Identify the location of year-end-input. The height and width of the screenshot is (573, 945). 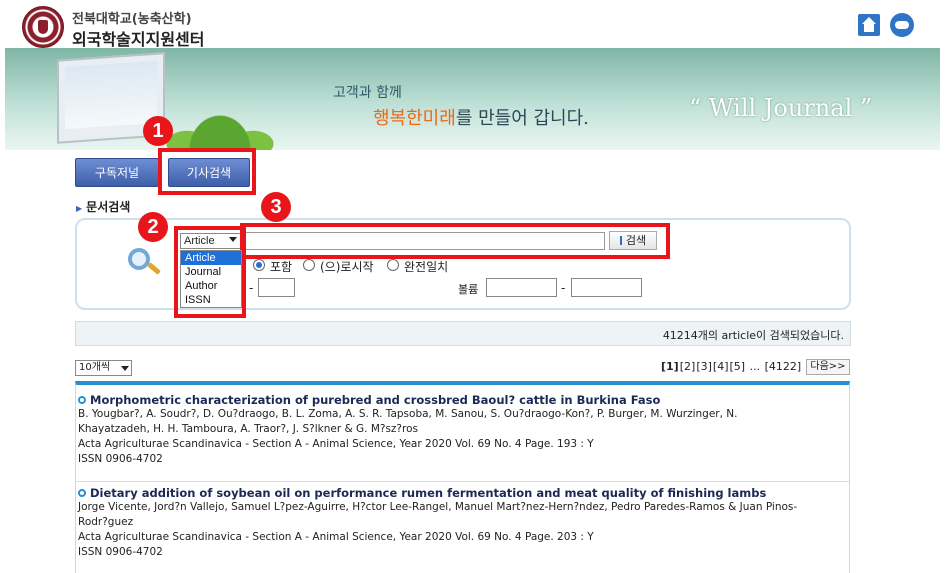
(276, 287).